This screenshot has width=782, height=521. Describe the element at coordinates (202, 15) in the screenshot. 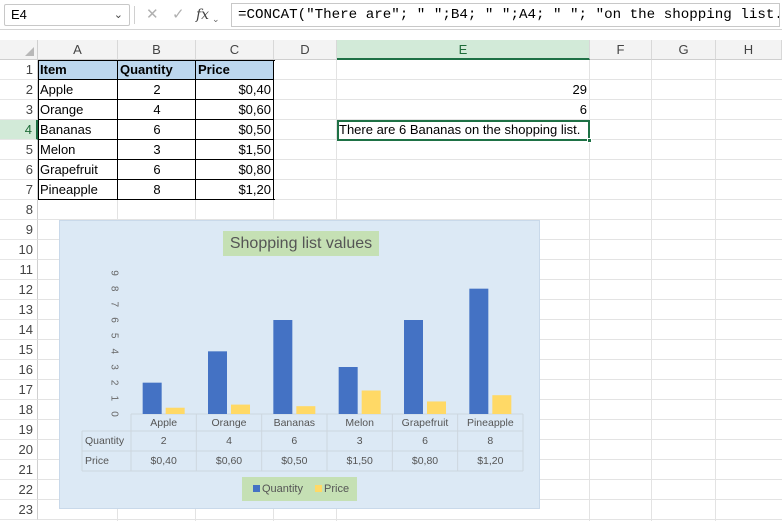

I see `insert-function-icon: fx` at that location.